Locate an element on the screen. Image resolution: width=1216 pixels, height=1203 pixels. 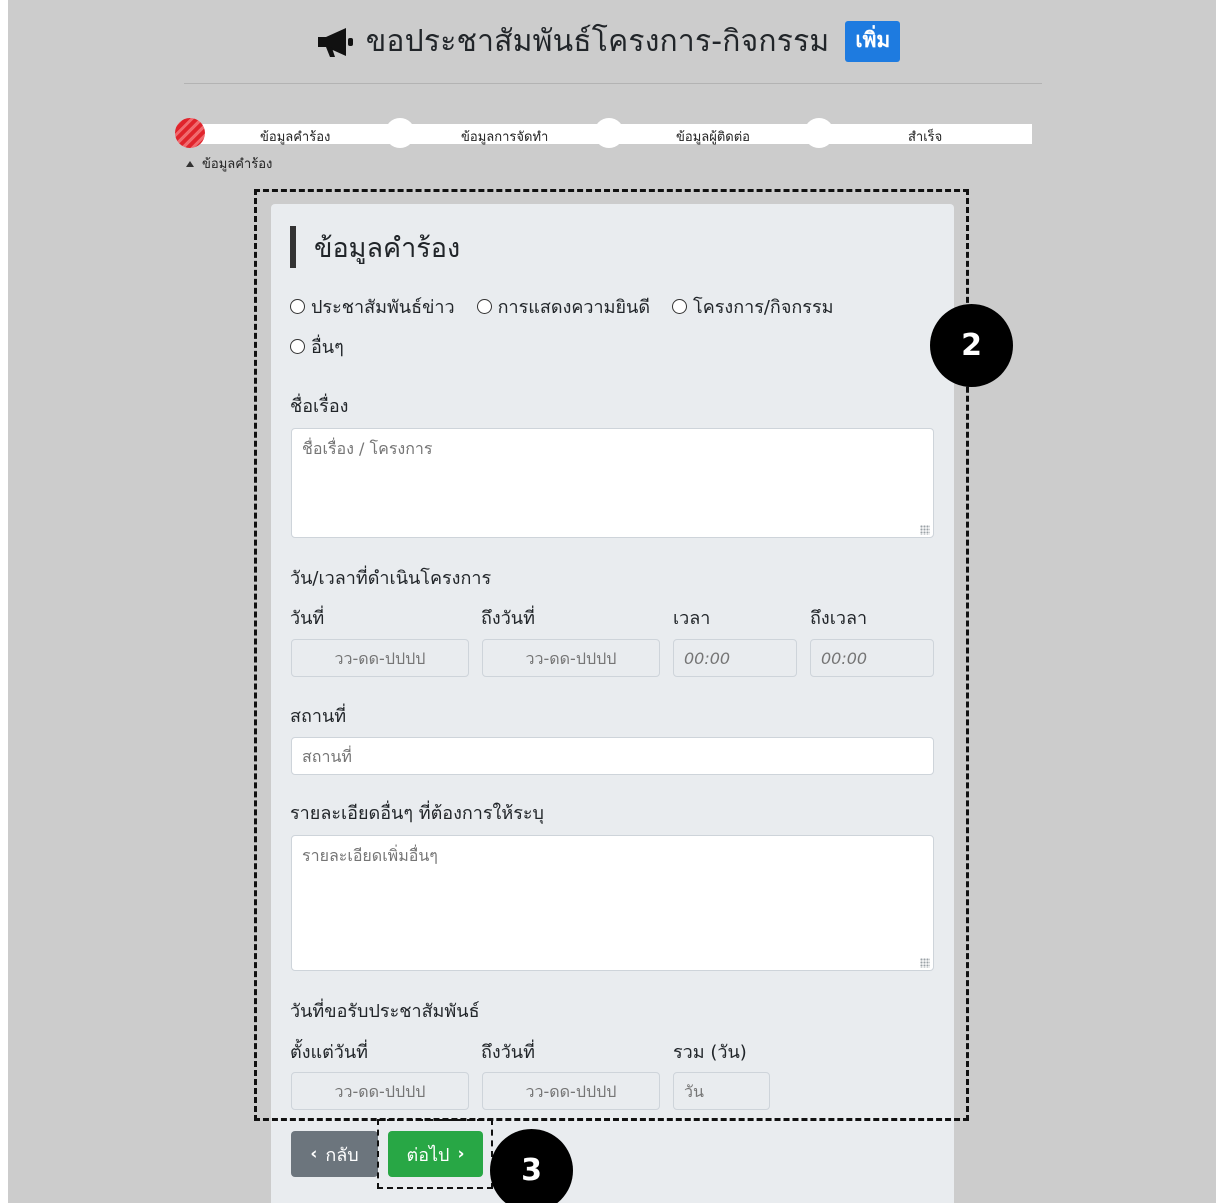
page-header: ขอประชาสัมพันธ์โครงการ-กิจกรรม เพิ่ม is located at coordinates (608, 41).